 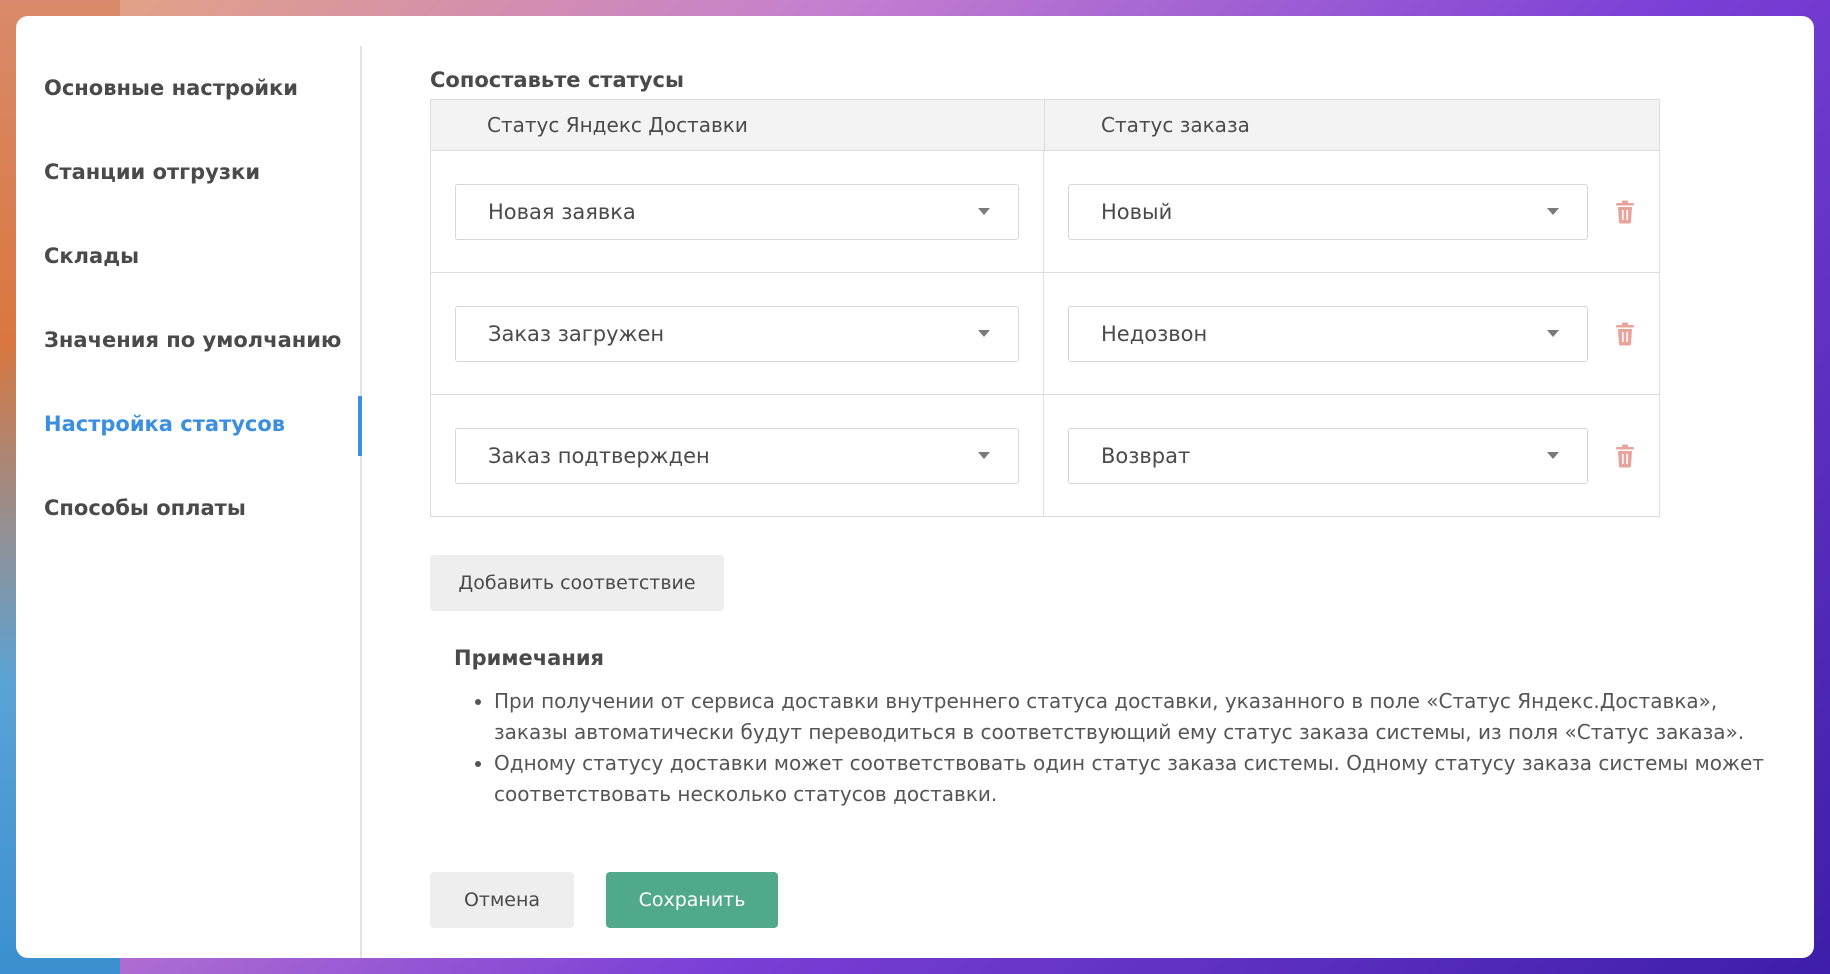 I want to click on select-value: Заказ загружен, so click(x=576, y=333).